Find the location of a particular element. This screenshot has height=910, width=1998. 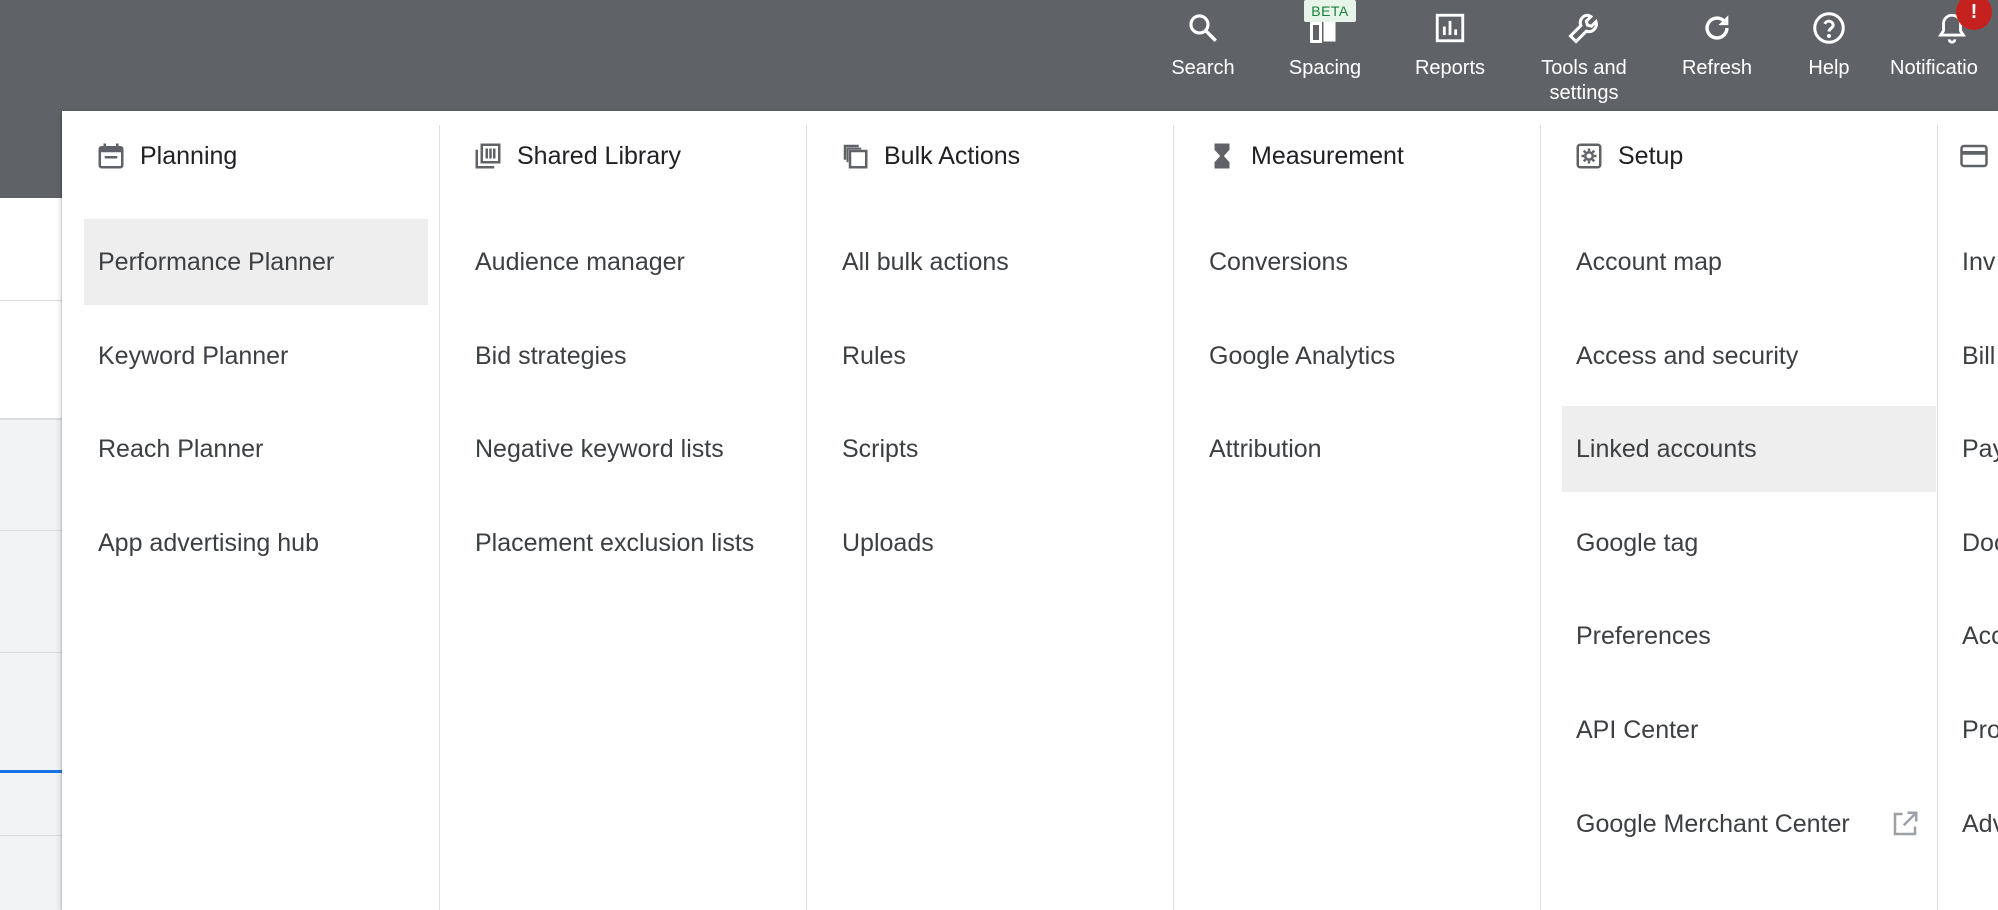

menu-item-placement-exclusion-lists: Placement exclusion lists is located at coordinates (629, 543).